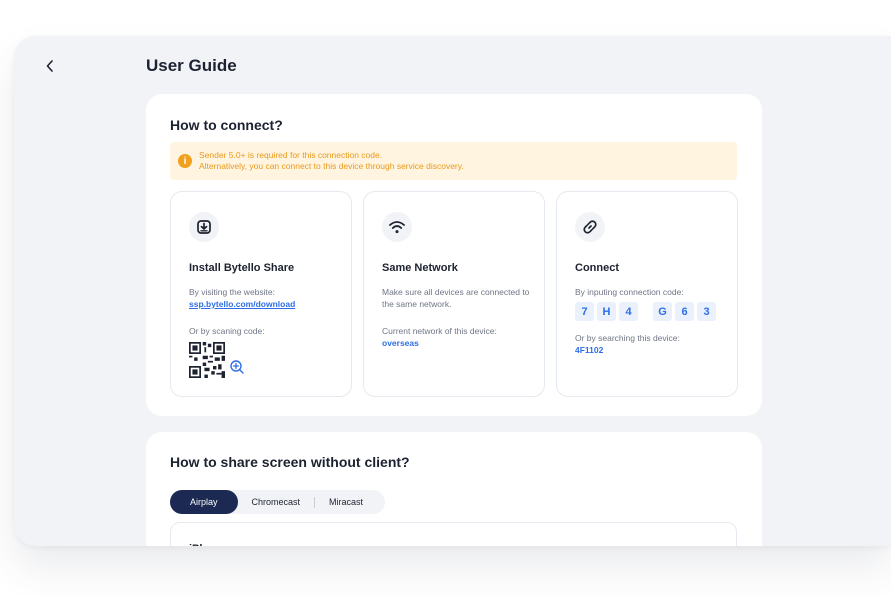 The width and height of the screenshot is (891, 595). I want to click on network-current-label: Current network of this device:, so click(439, 331).